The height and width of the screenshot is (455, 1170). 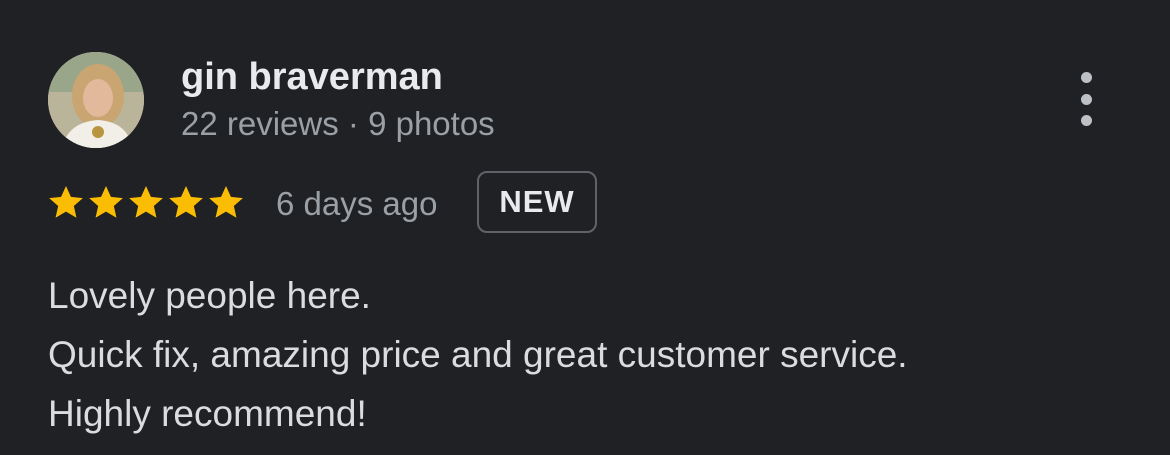 I want to click on more-vert-icon, so click(x=1086, y=77).